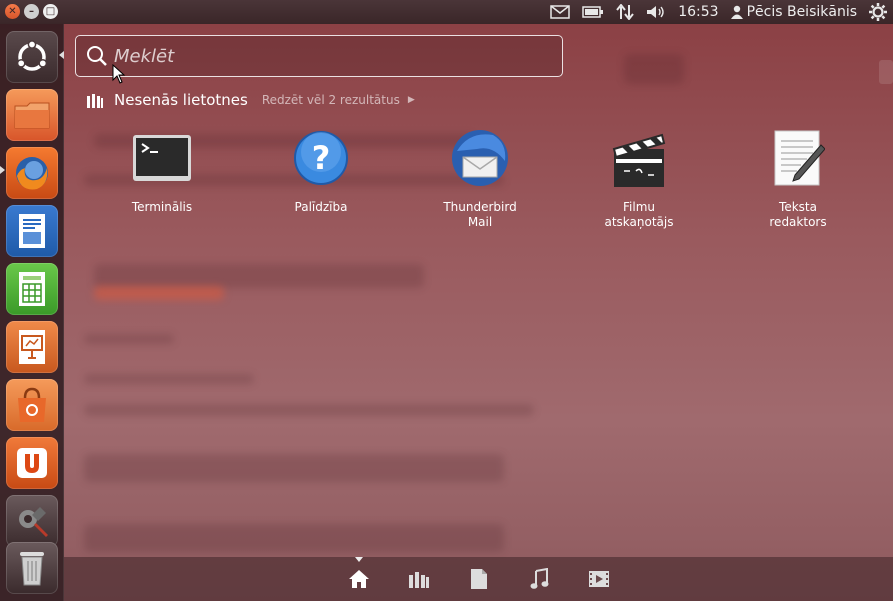 This screenshot has width=893, height=601. I want to click on firefox-icon, so click(32, 173).